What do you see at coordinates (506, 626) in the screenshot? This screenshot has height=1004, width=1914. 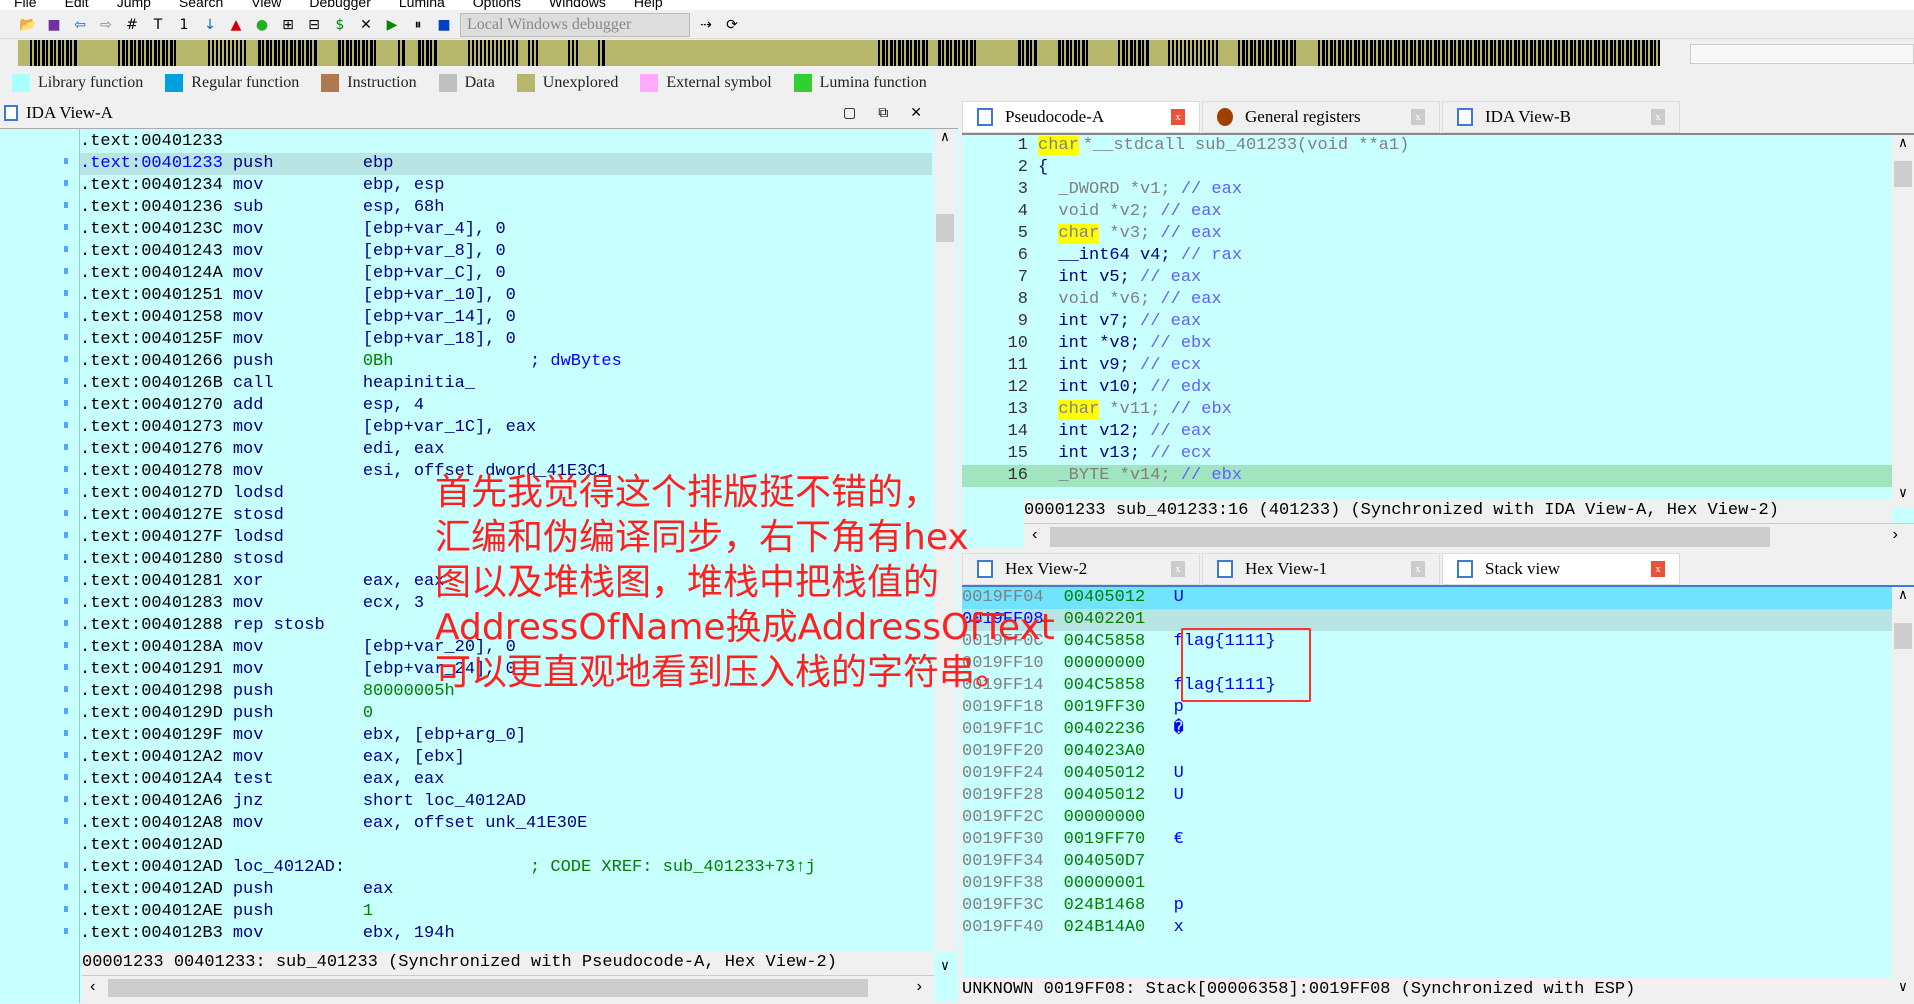 I see `disasm-line: .text:00401288 rep stosb` at bounding box center [506, 626].